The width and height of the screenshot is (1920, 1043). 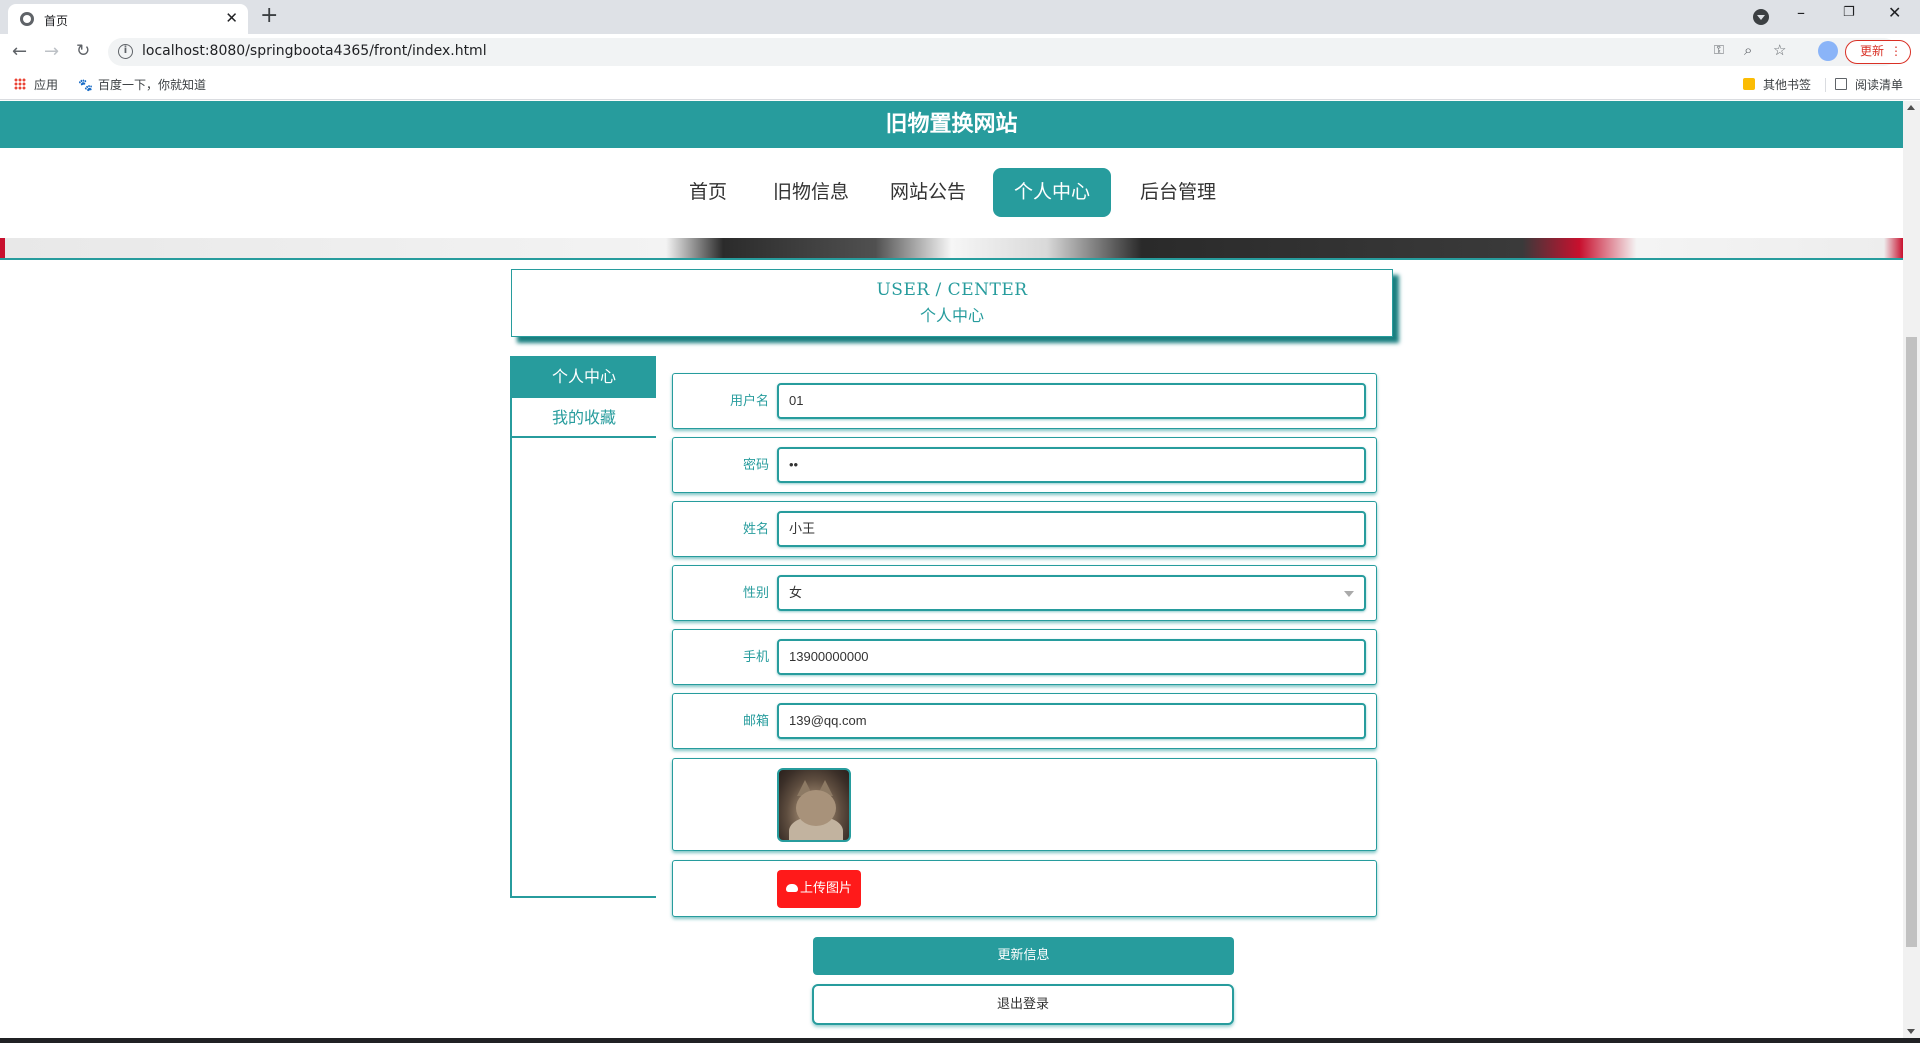 What do you see at coordinates (755, 657) in the screenshot?
I see `phone-label: 手机` at bounding box center [755, 657].